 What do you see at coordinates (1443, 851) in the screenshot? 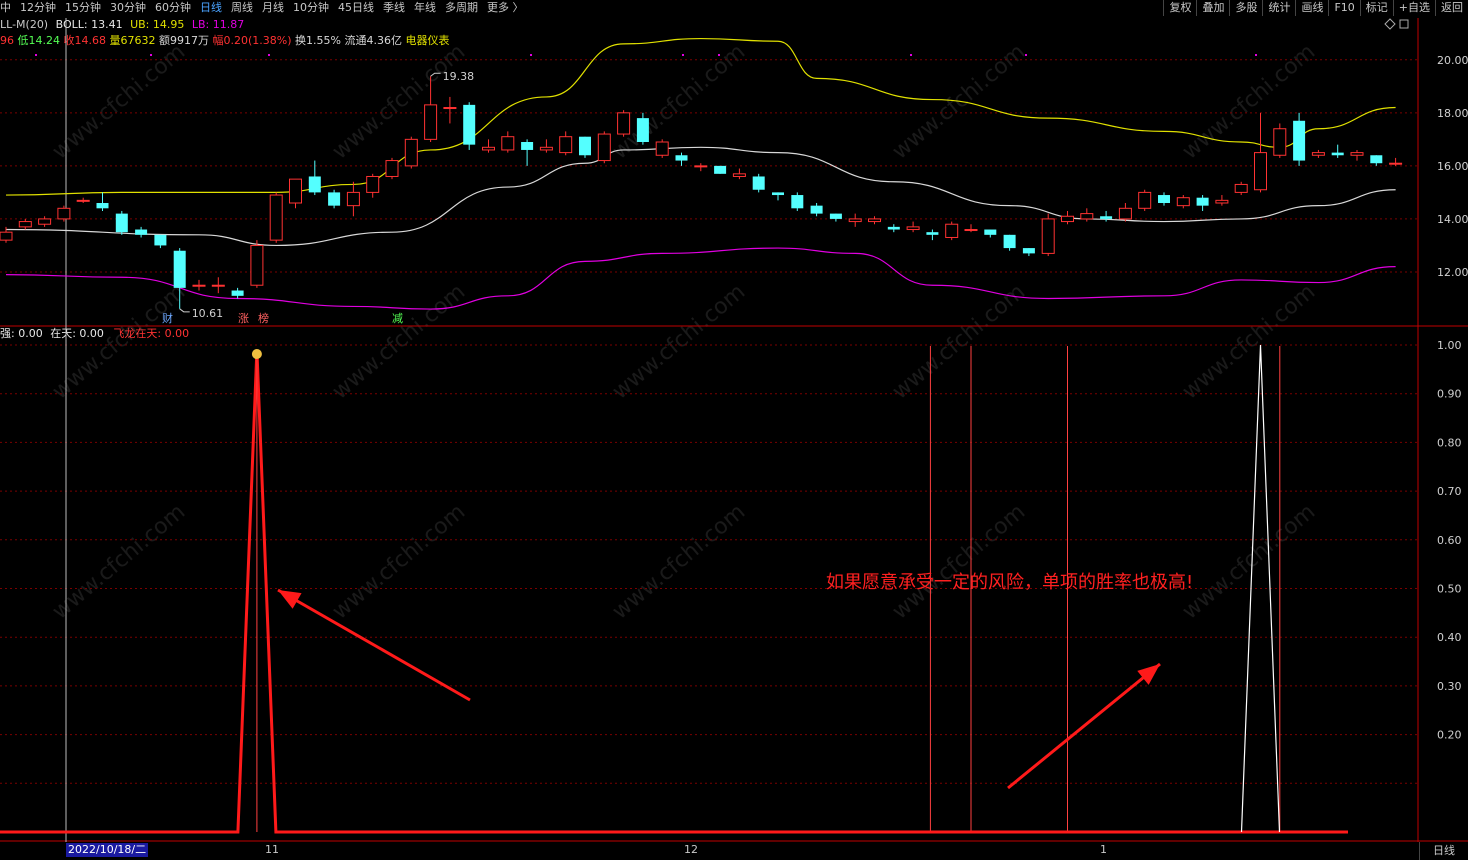
I see `period-switch-button: 日线` at bounding box center [1443, 851].